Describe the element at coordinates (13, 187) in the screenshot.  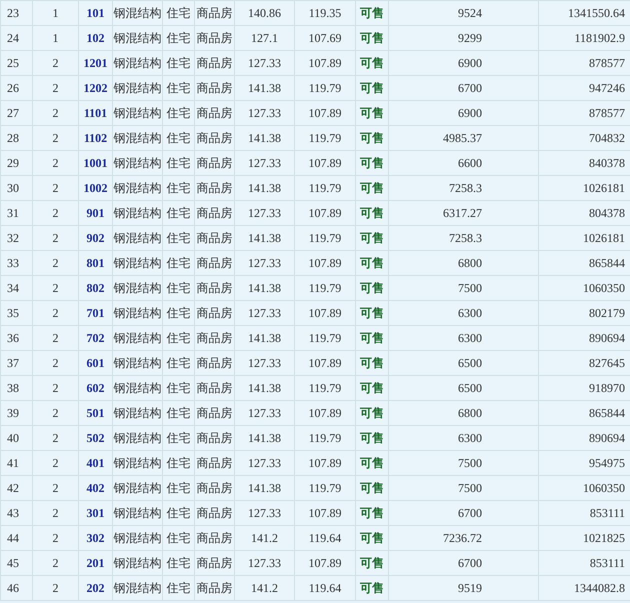
I see `table-cell: 30` at that location.